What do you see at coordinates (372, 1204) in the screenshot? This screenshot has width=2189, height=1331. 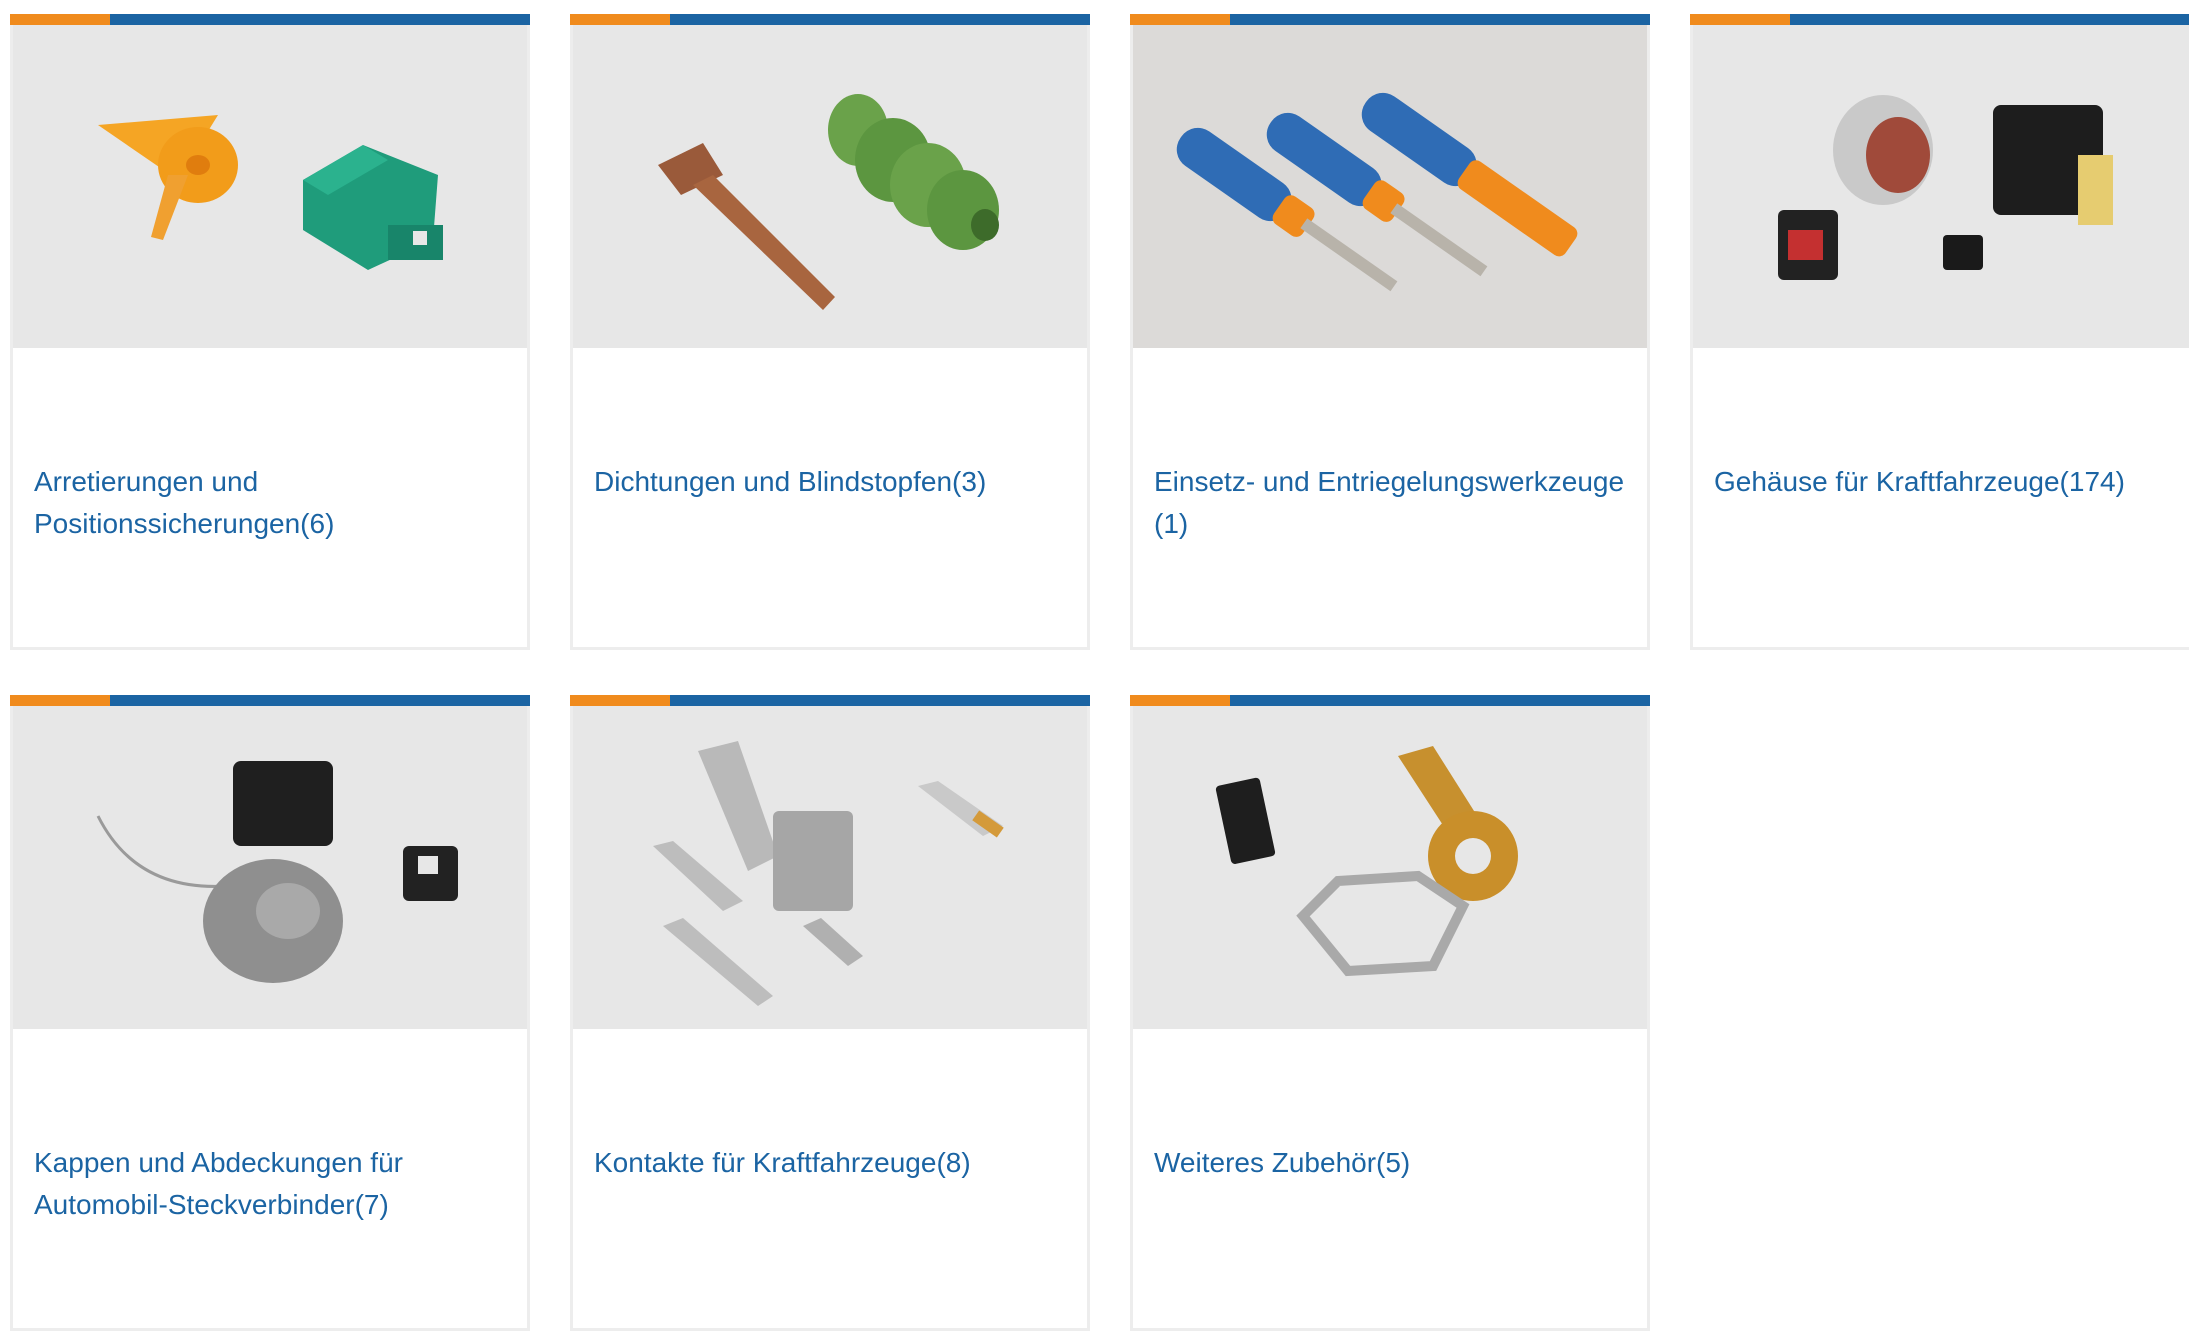 I see `category-count: (7)` at bounding box center [372, 1204].